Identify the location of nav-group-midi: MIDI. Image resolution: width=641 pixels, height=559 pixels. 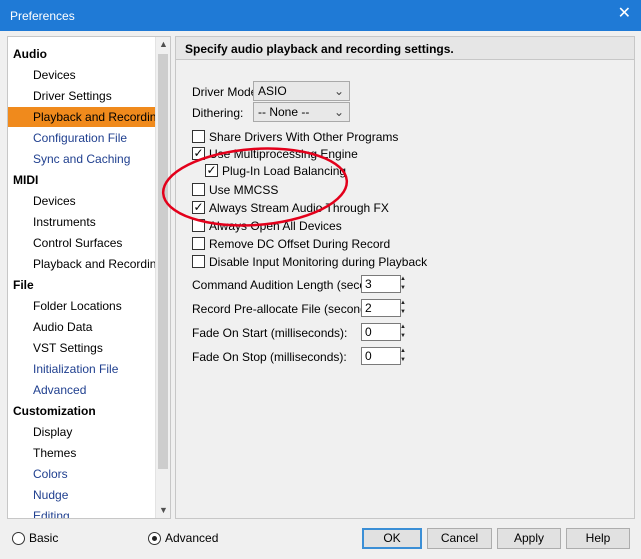
(82, 180).